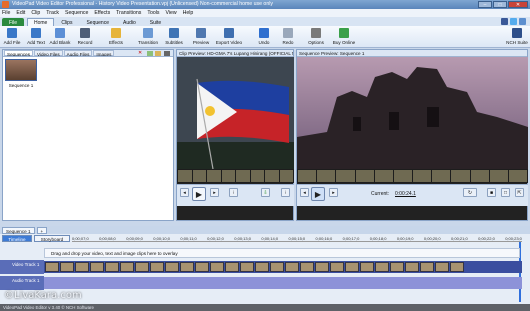 The width and height of the screenshot is (530, 311). I want to click on audio-track-header: Audio Track 1, so click(22, 283).